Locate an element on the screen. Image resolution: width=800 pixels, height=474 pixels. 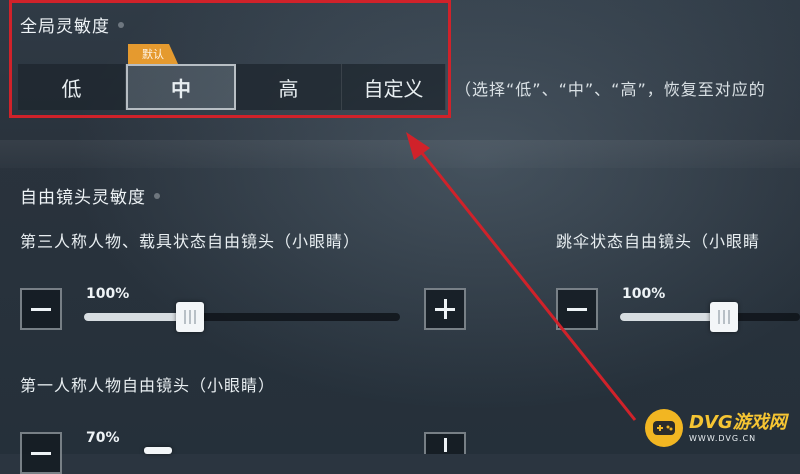
gamepad-icon is located at coordinates (664, 428).